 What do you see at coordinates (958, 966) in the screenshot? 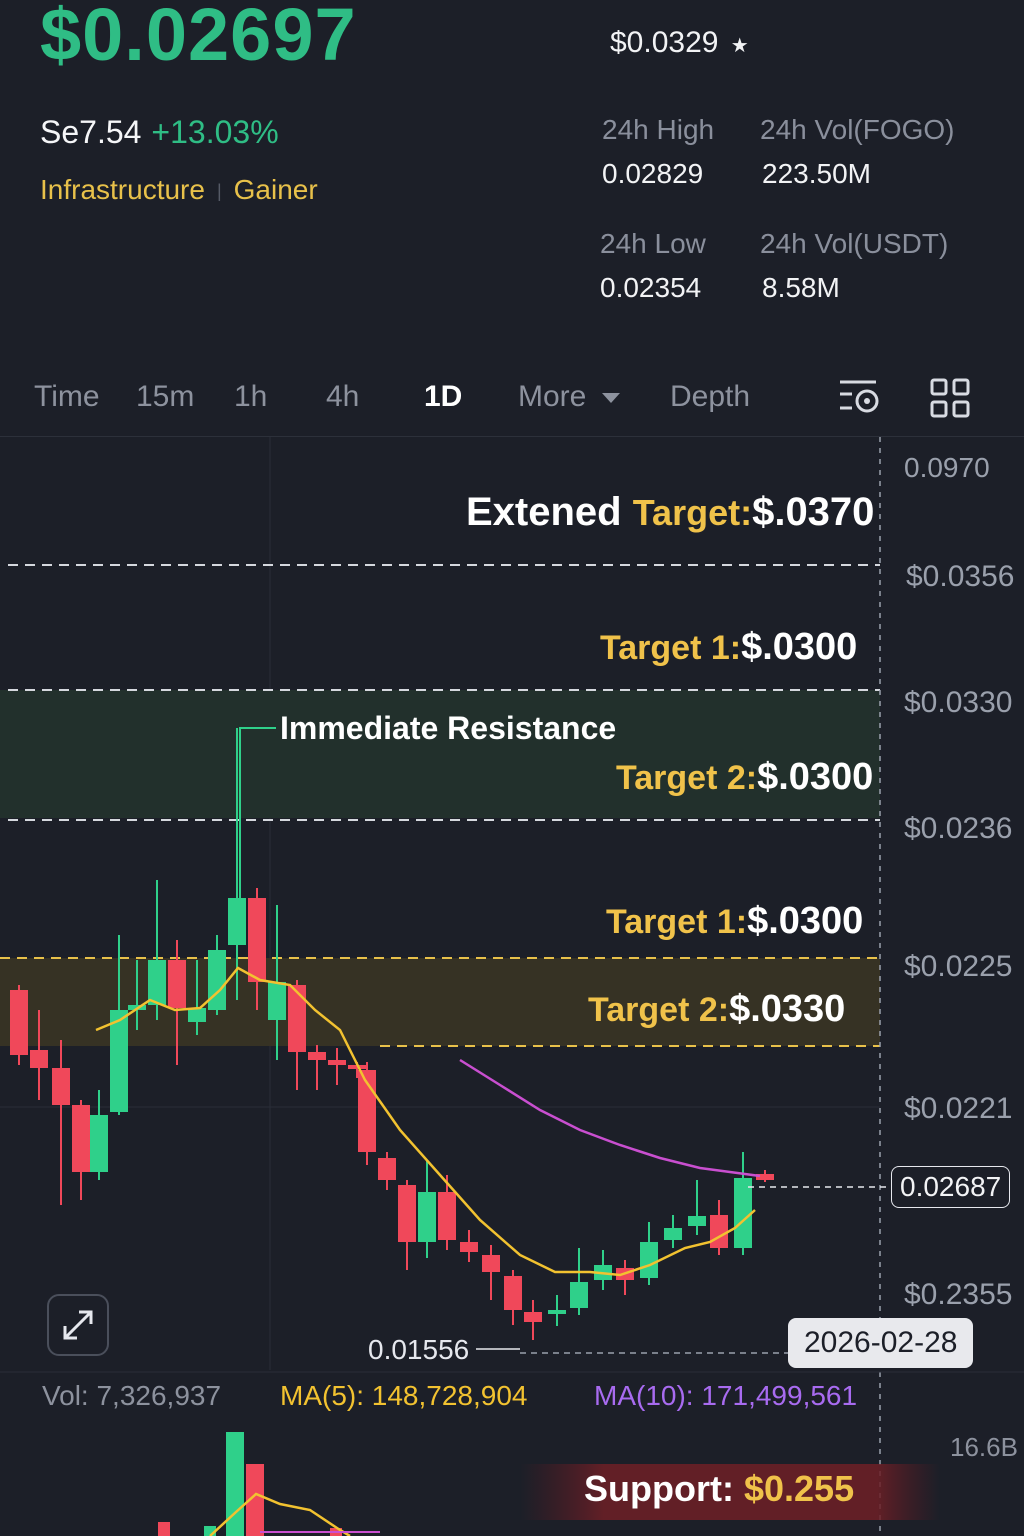
I see `price-axis-label: $0.0225` at bounding box center [958, 966].